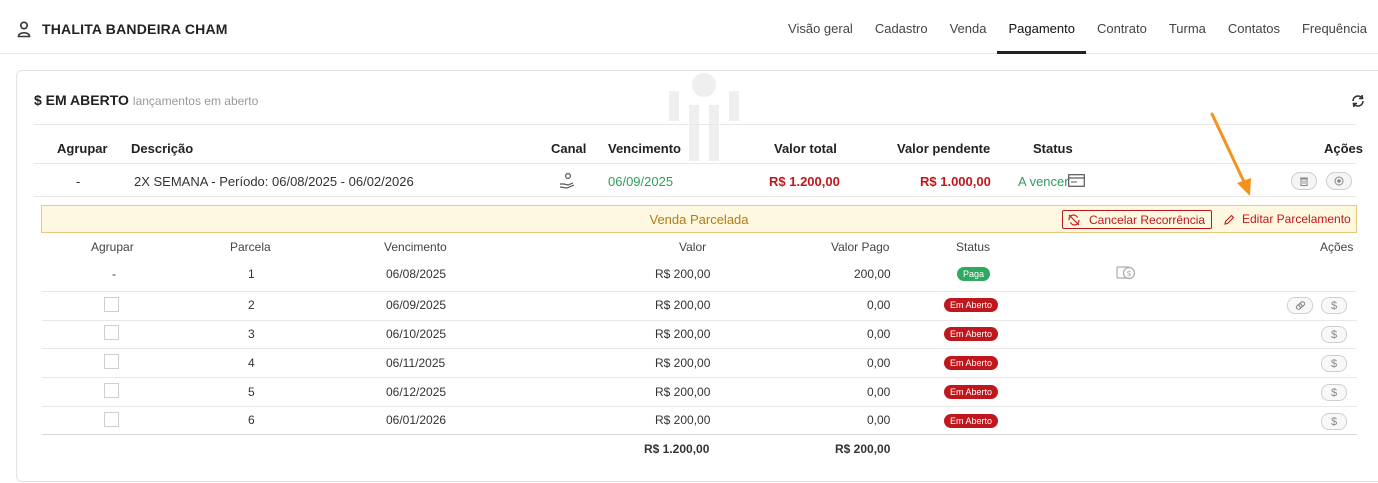 The image size is (1378, 483). I want to click on student-header: THALITA BANDEIRA CHAM, so click(122, 29).